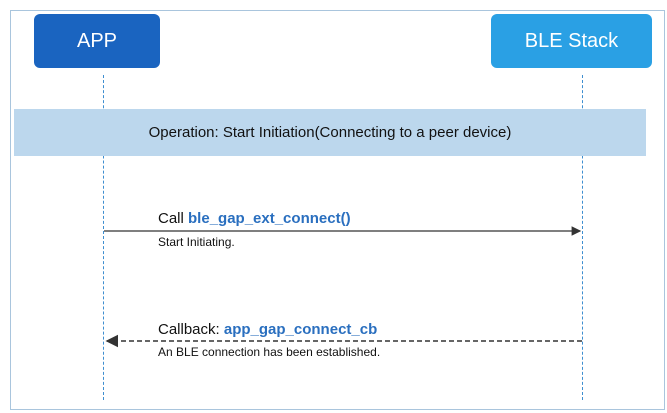  What do you see at coordinates (171, 218) in the screenshot?
I see `call-prefix: Call` at bounding box center [171, 218].